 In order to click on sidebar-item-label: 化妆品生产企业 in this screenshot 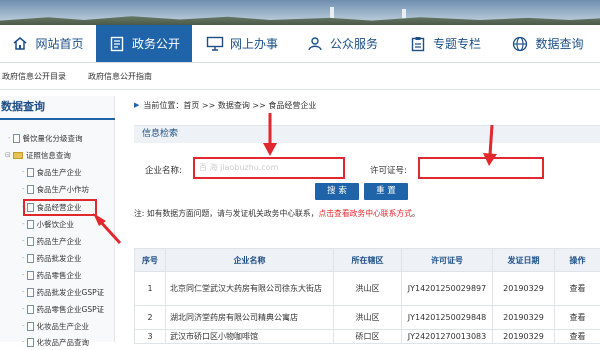, I will do `click(63, 326)`.